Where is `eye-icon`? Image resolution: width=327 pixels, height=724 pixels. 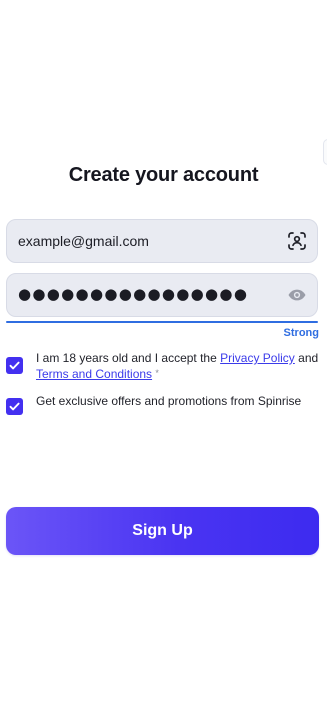 eye-icon is located at coordinates (297, 295).